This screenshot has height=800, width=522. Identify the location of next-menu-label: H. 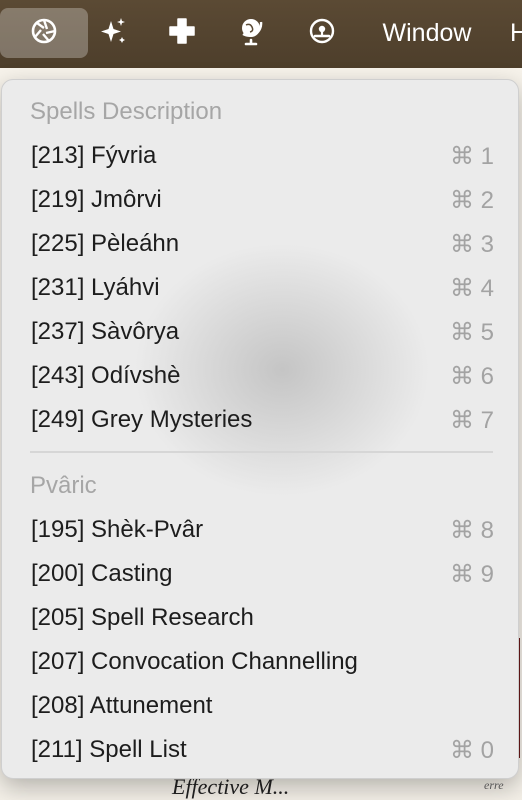
(516, 32).